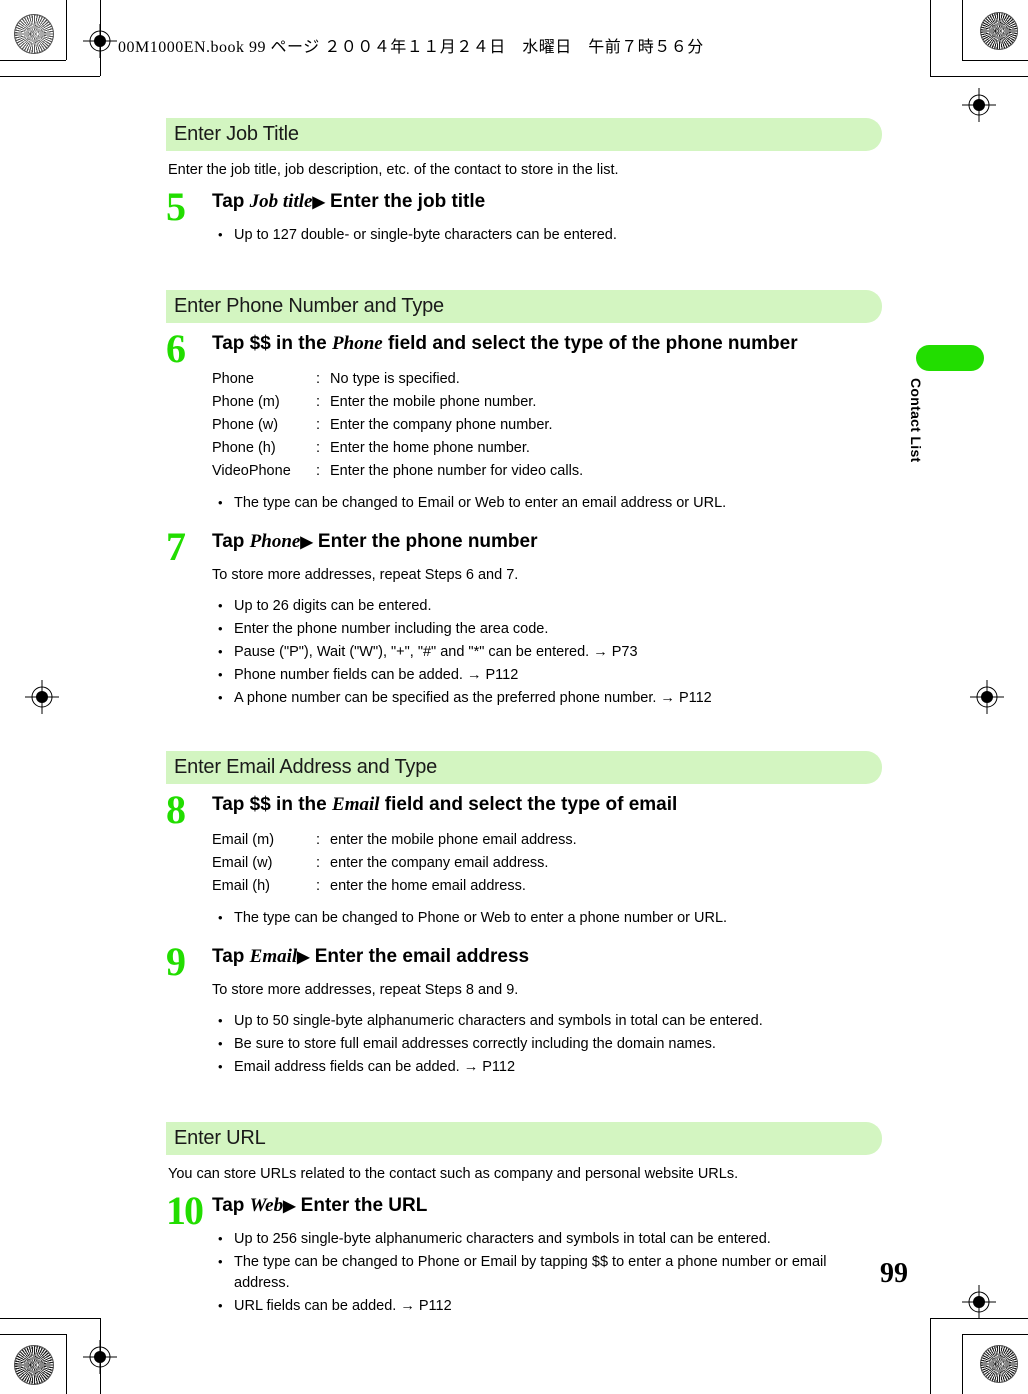  Describe the element at coordinates (979, 1302) in the screenshot. I see `crosshair-target-bottom-right` at that location.